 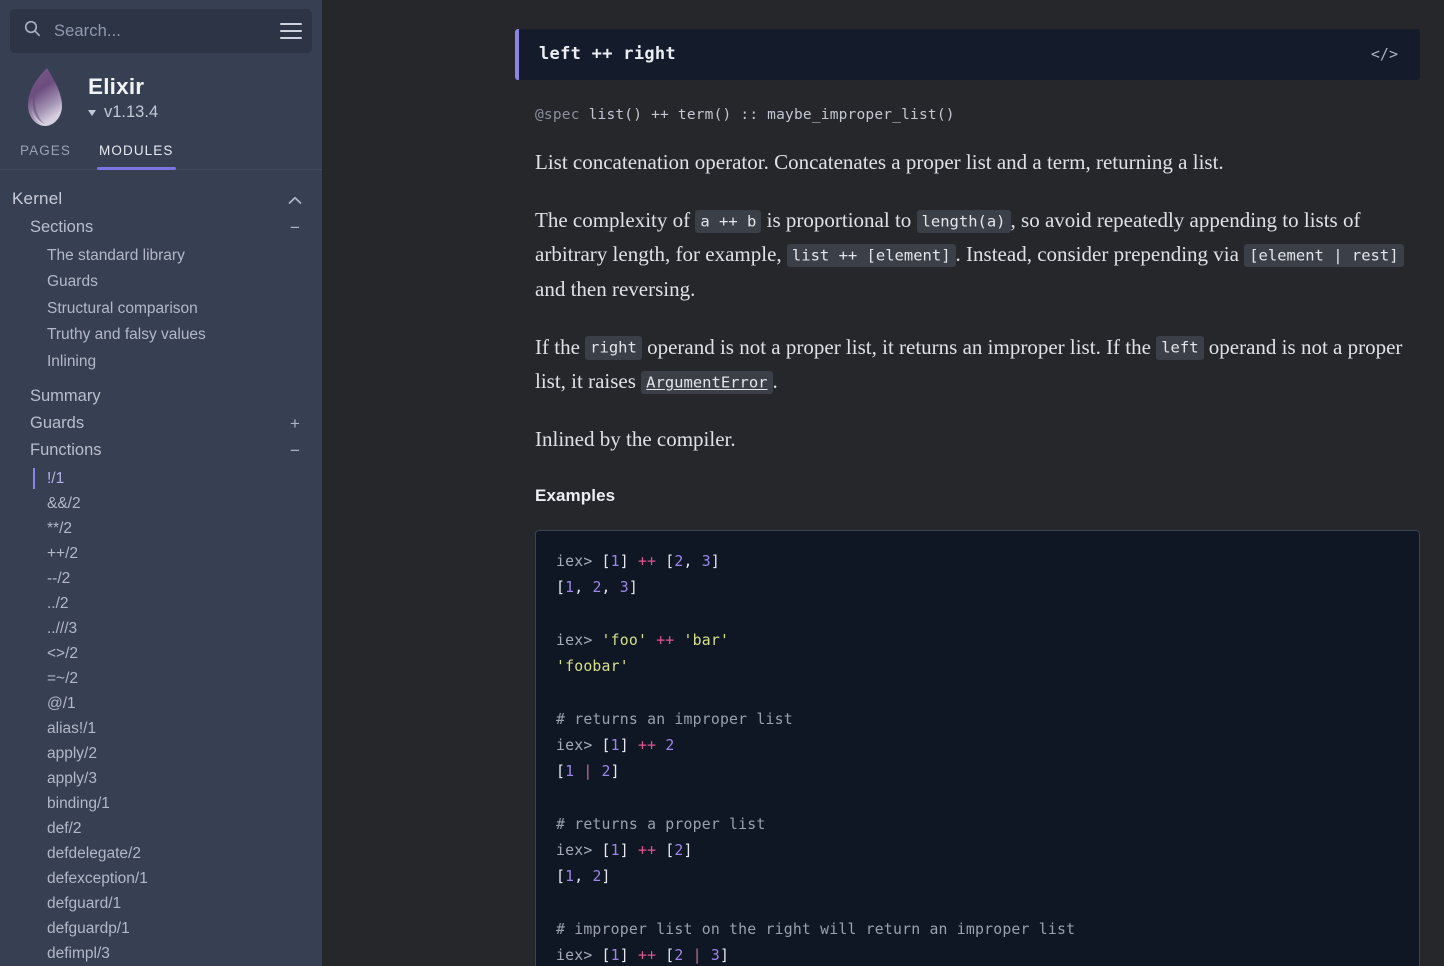 What do you see at coordinates (131, 111) in the screenshot?
I see `version-label: v1.13.4` at bounding box center [131, 111].